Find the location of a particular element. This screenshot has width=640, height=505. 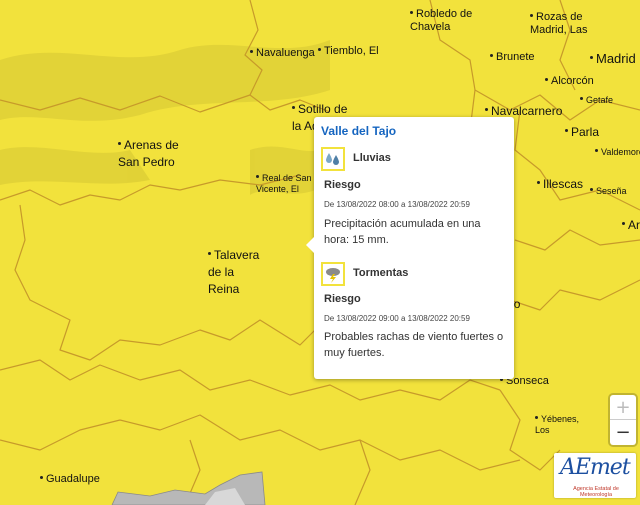

place-name: Reina is located at coordinates (224, 289).